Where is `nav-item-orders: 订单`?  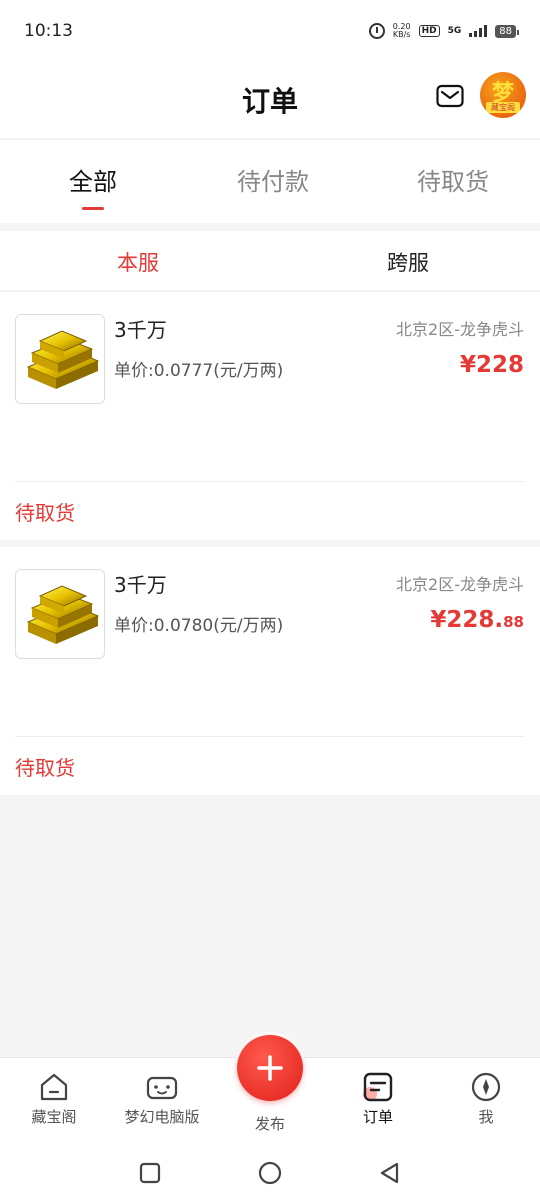 nav-item-orders: 订单 is located at coordinates (378, 1098).